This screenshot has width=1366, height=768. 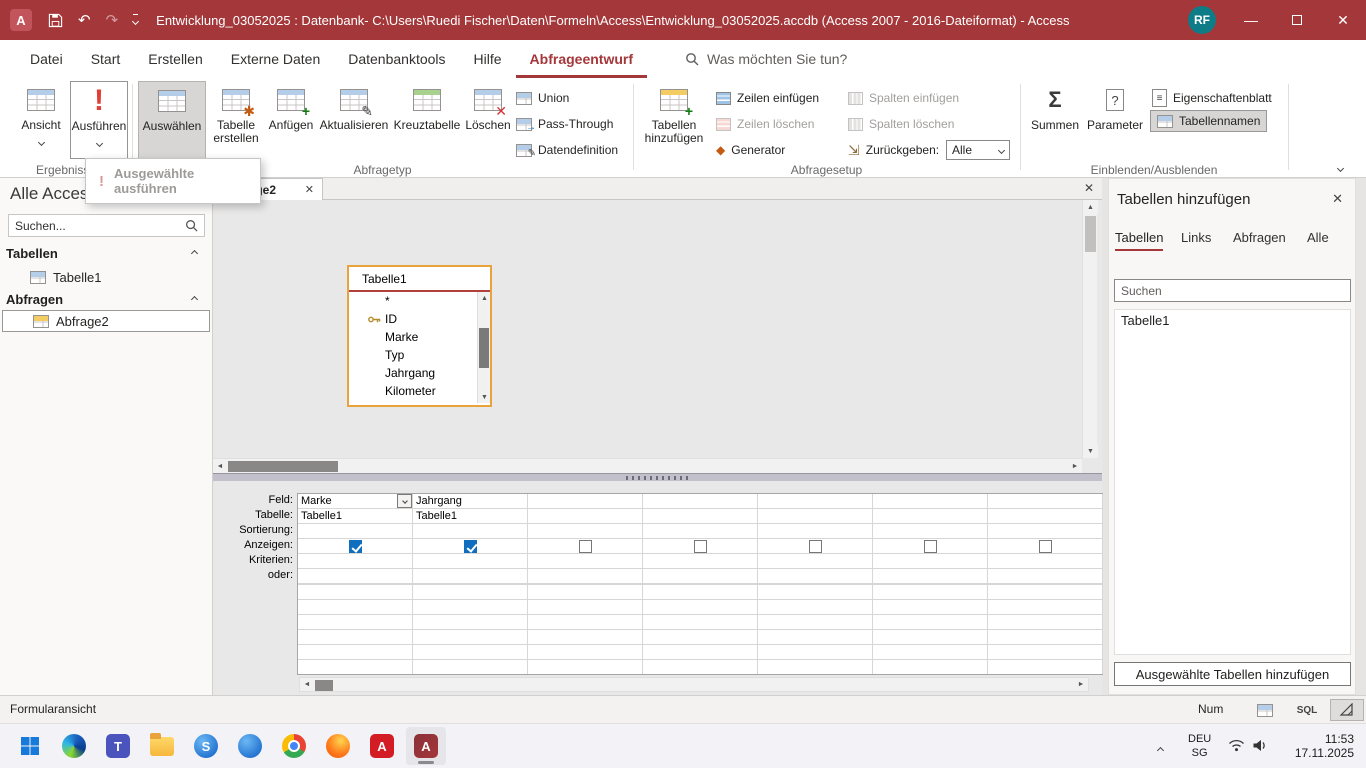 I want to click on firefox-taskbar-button, so click(x=338, y=746).